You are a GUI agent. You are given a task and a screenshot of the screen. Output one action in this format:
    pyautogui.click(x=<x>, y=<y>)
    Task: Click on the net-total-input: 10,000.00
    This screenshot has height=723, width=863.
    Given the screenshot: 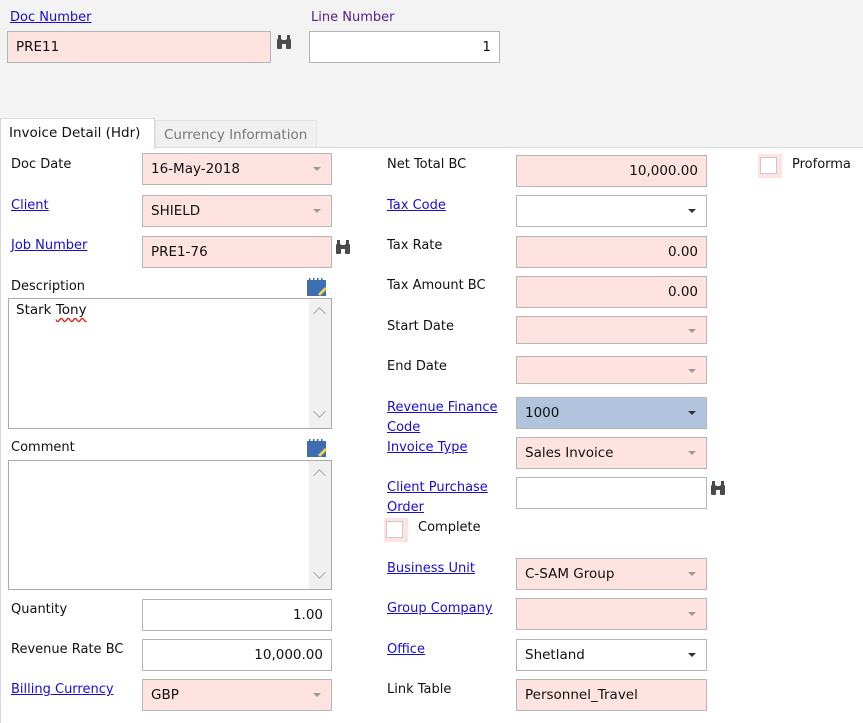 What is the action you would take?
    pyautogui.click(x=611, y=171)
    